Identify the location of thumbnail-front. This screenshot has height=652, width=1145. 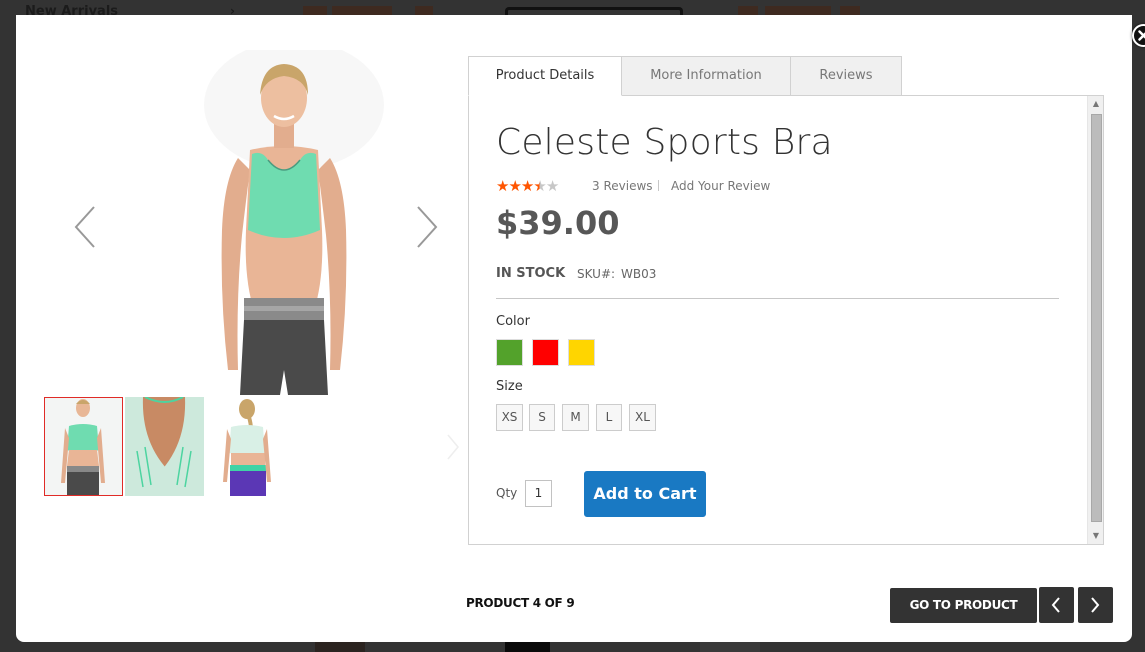
(83, 446).